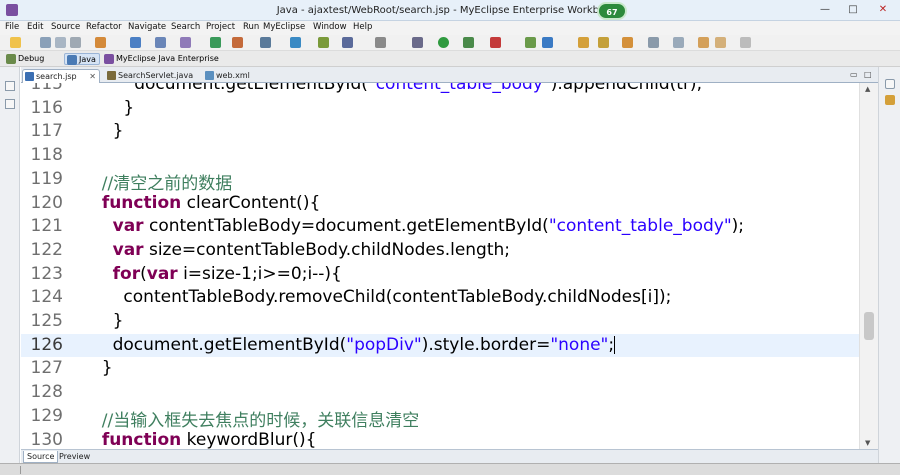 This screenshot has width=900, height=475. Describe the element at coordinates (10, 266) in the screenshot. I see `left-trim-bar` at that location.